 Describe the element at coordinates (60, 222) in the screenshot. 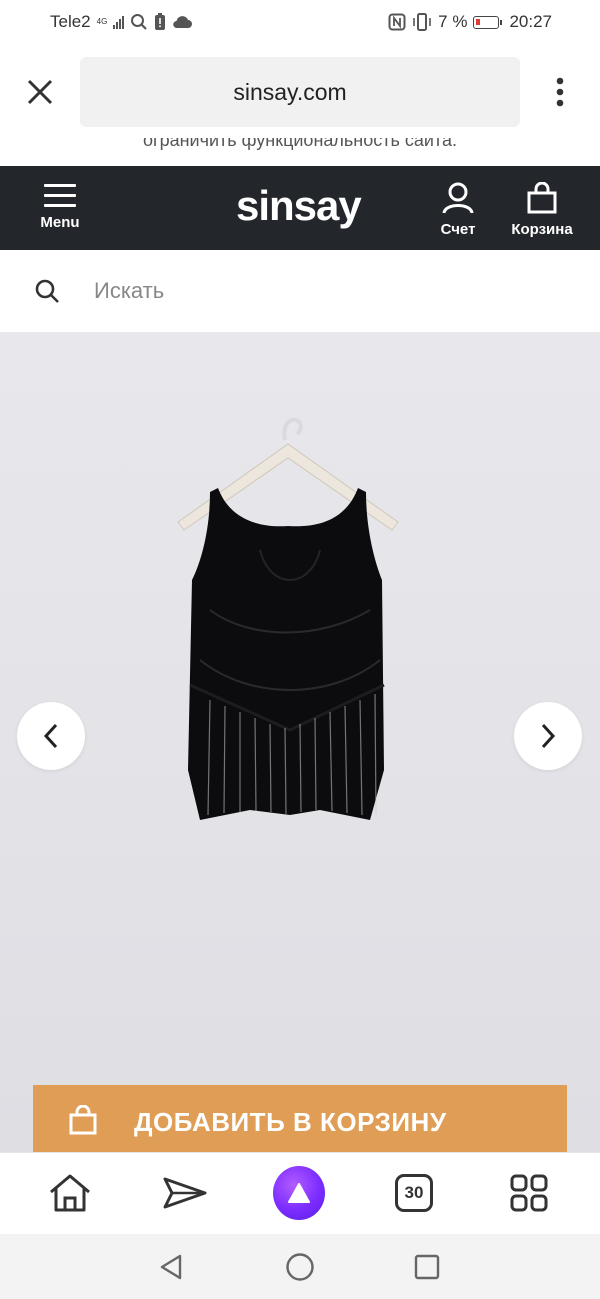

I see `menu-label: Menu` at that location.